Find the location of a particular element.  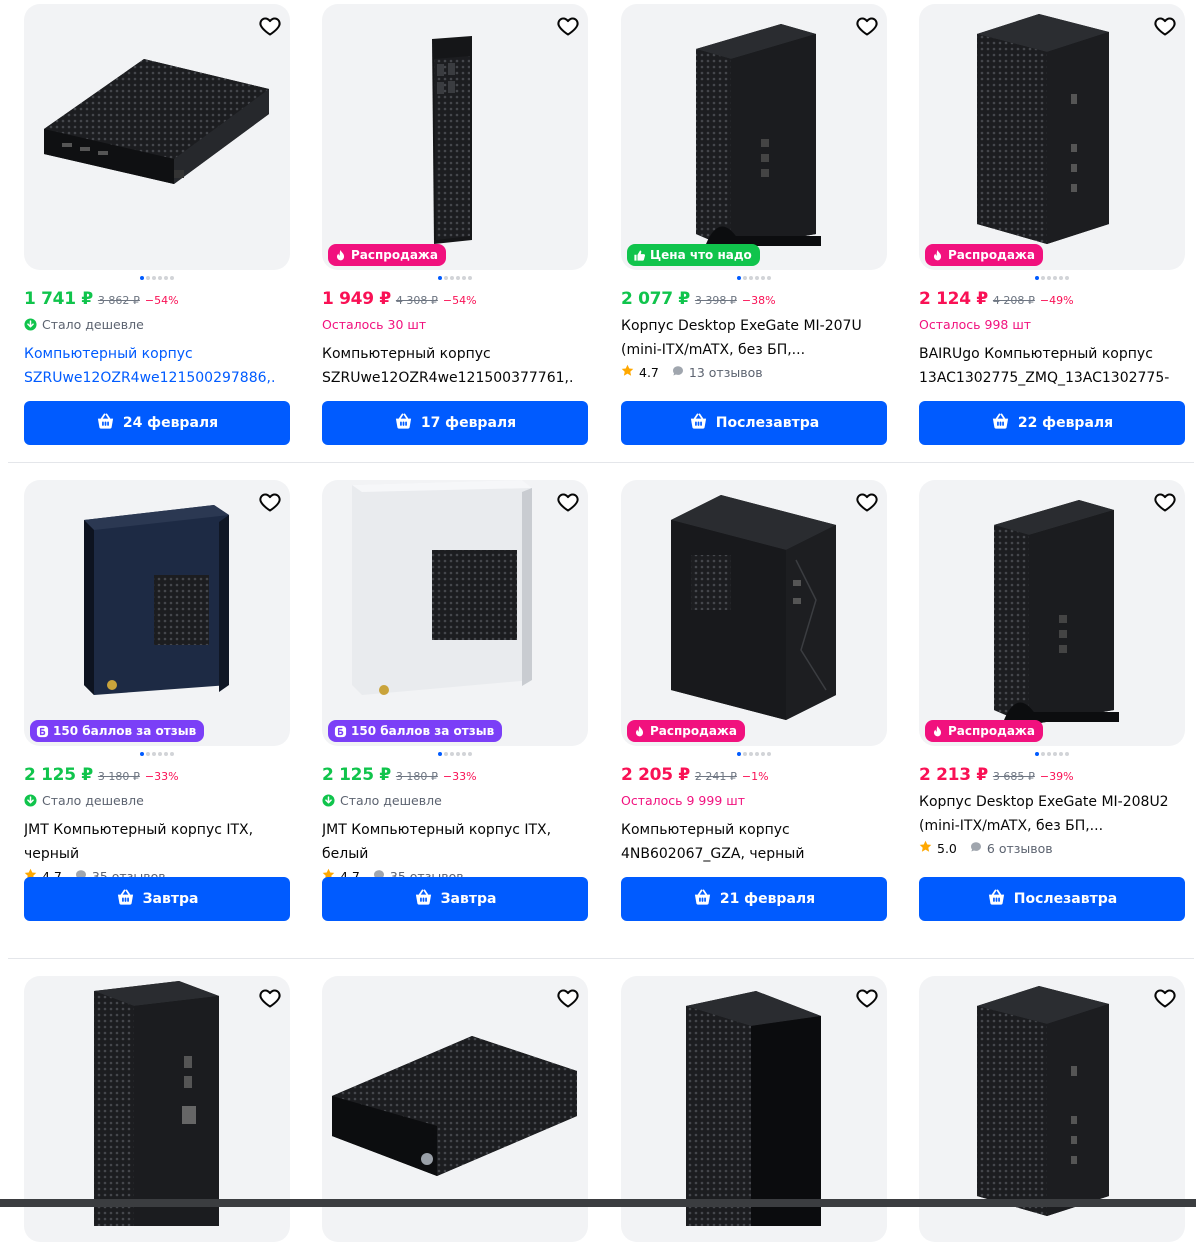

add-to-cart-button: 21 февраля is located at coordinates (754, 899).